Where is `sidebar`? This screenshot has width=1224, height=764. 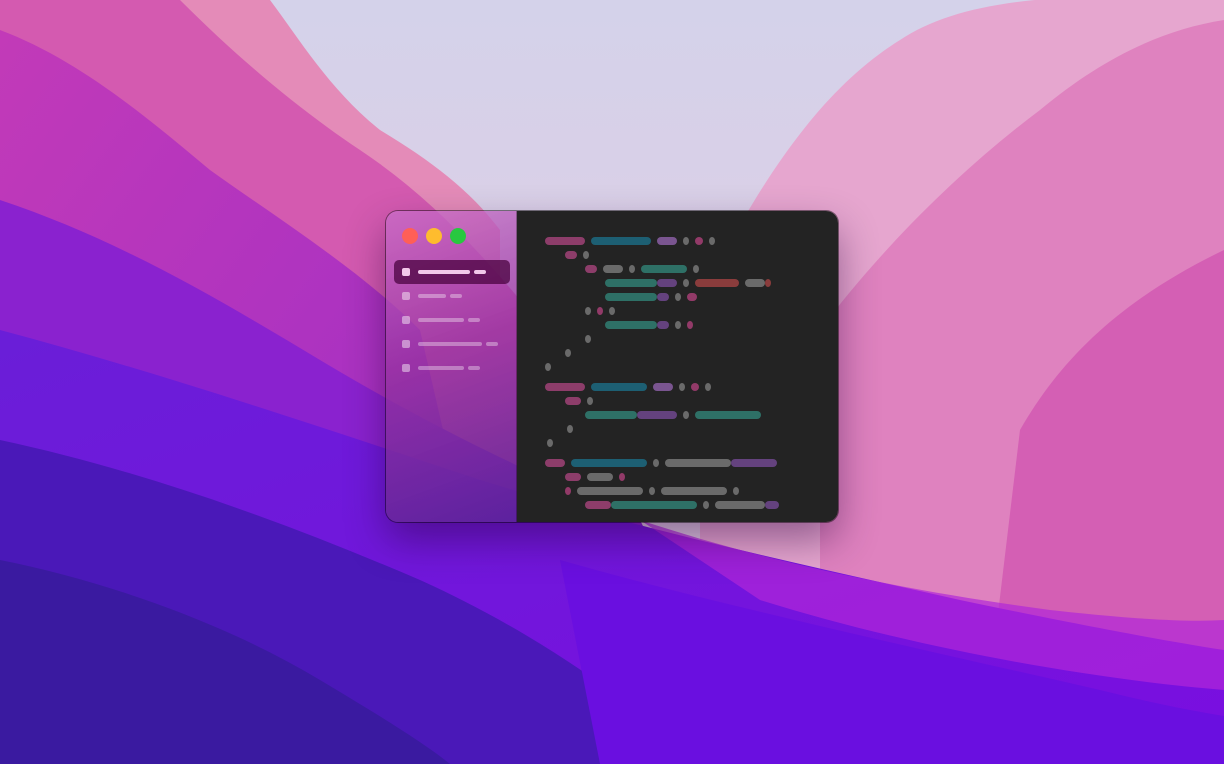 sidebar is located at coordinates (451, 366).